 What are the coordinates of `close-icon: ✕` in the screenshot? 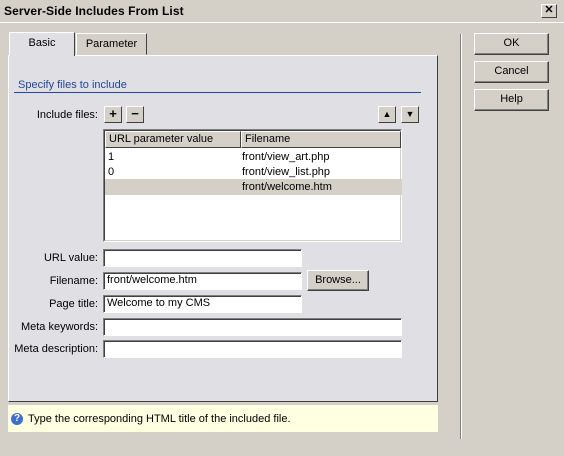 It's located at (549, 10).